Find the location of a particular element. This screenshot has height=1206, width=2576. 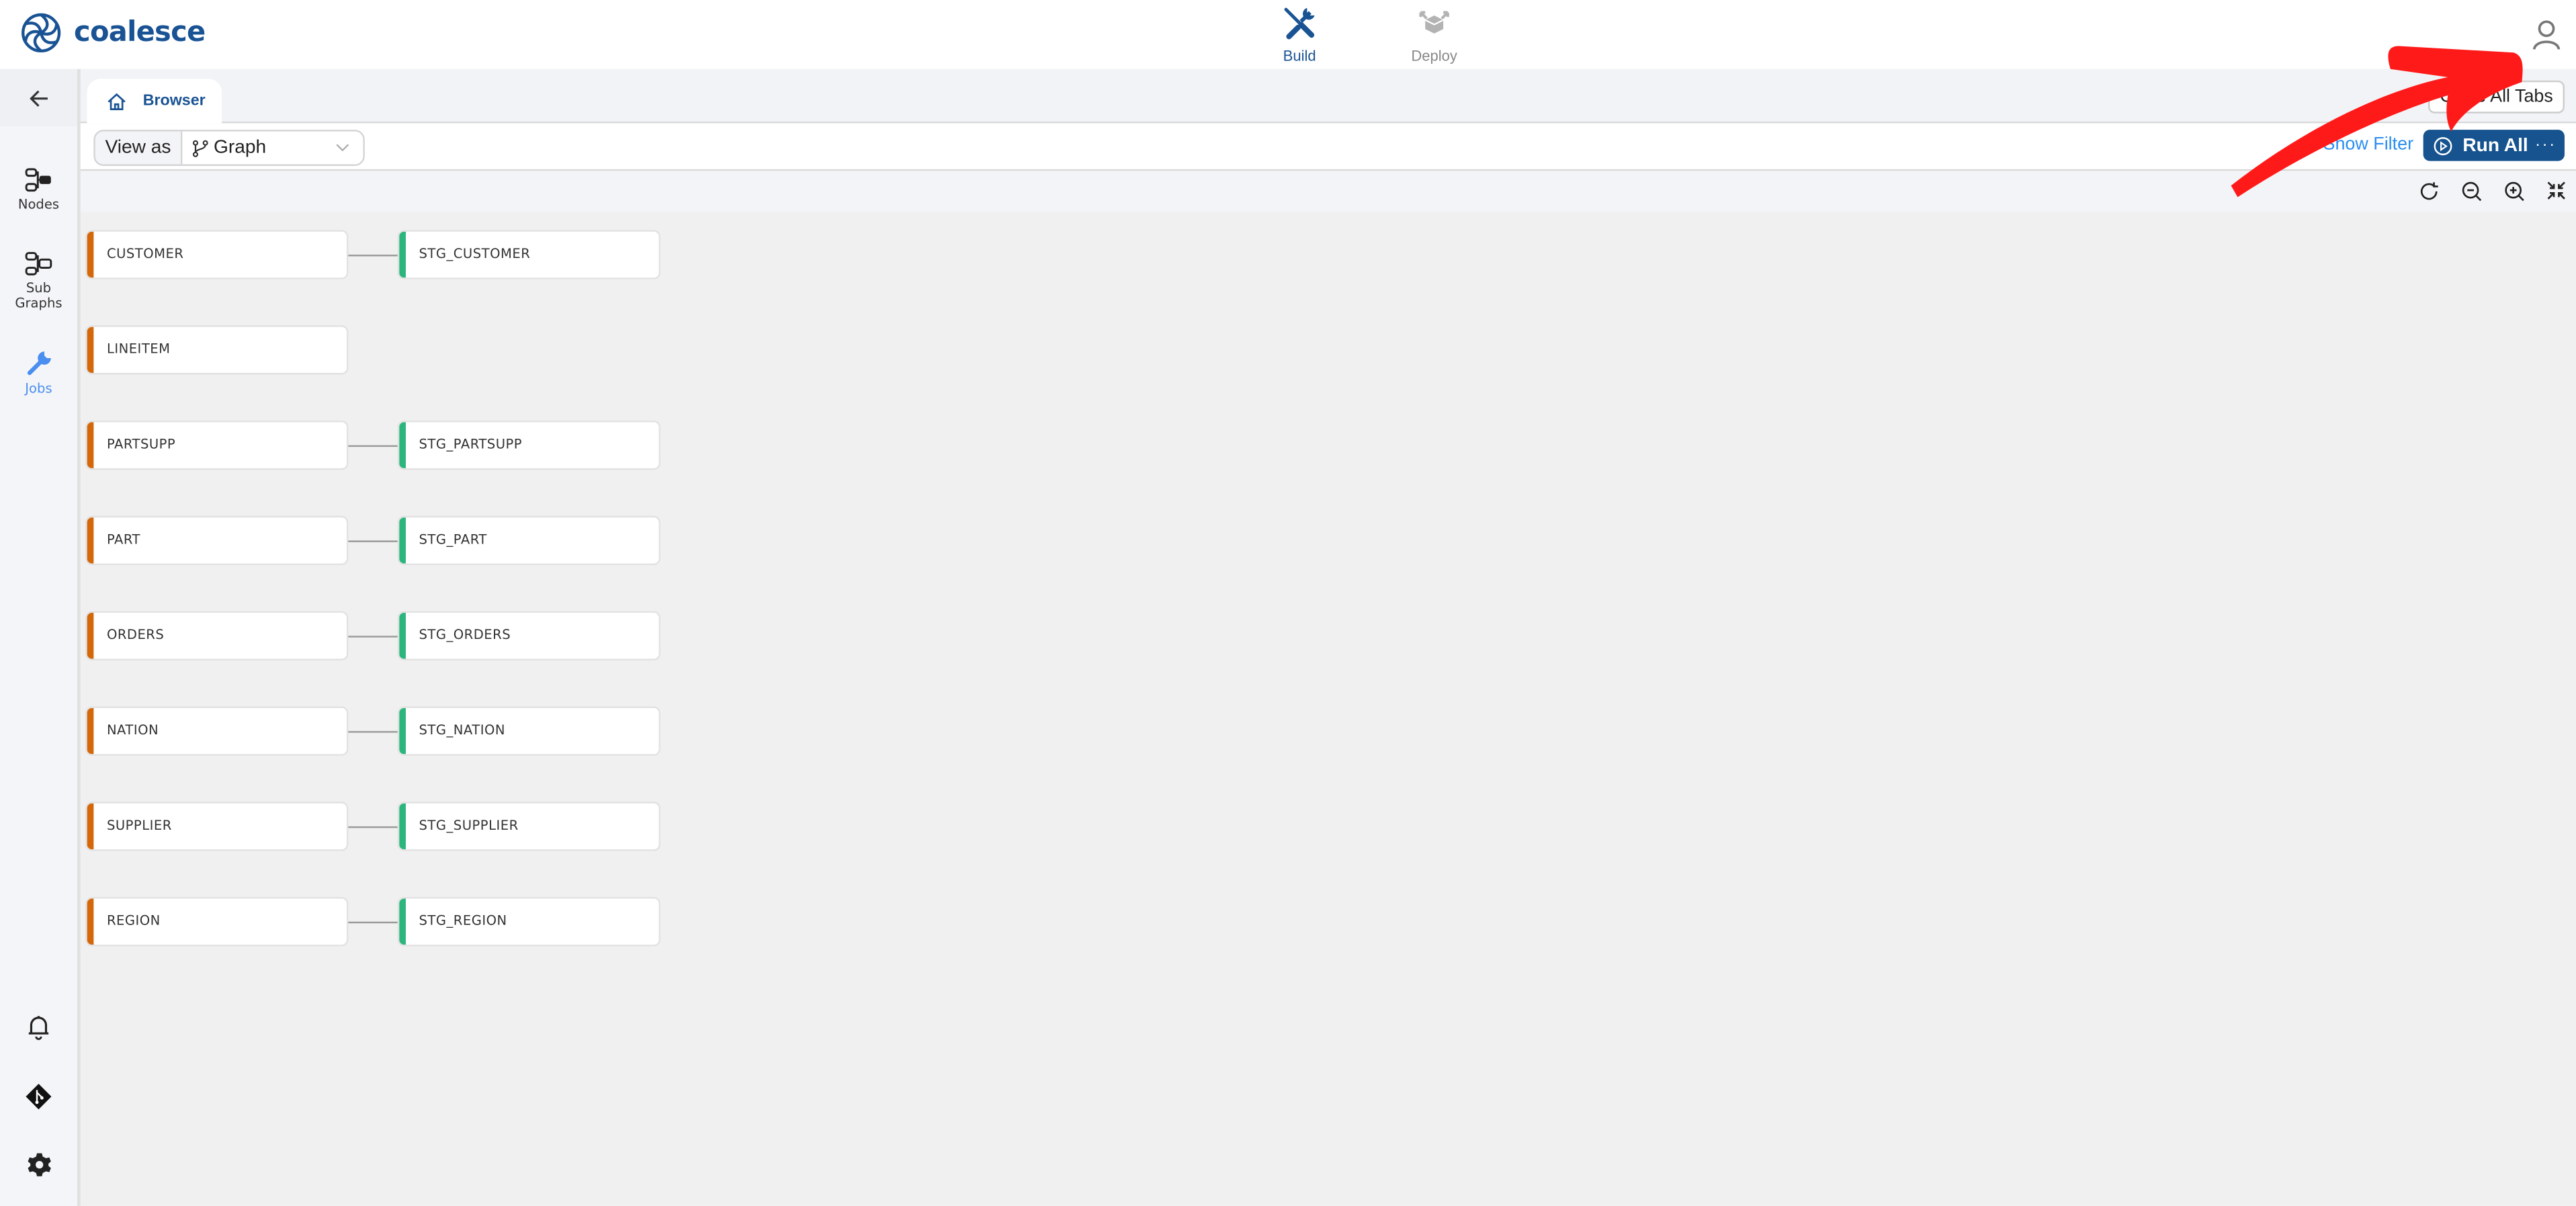

subgraphs-icon is located at coordinates (38, 263).